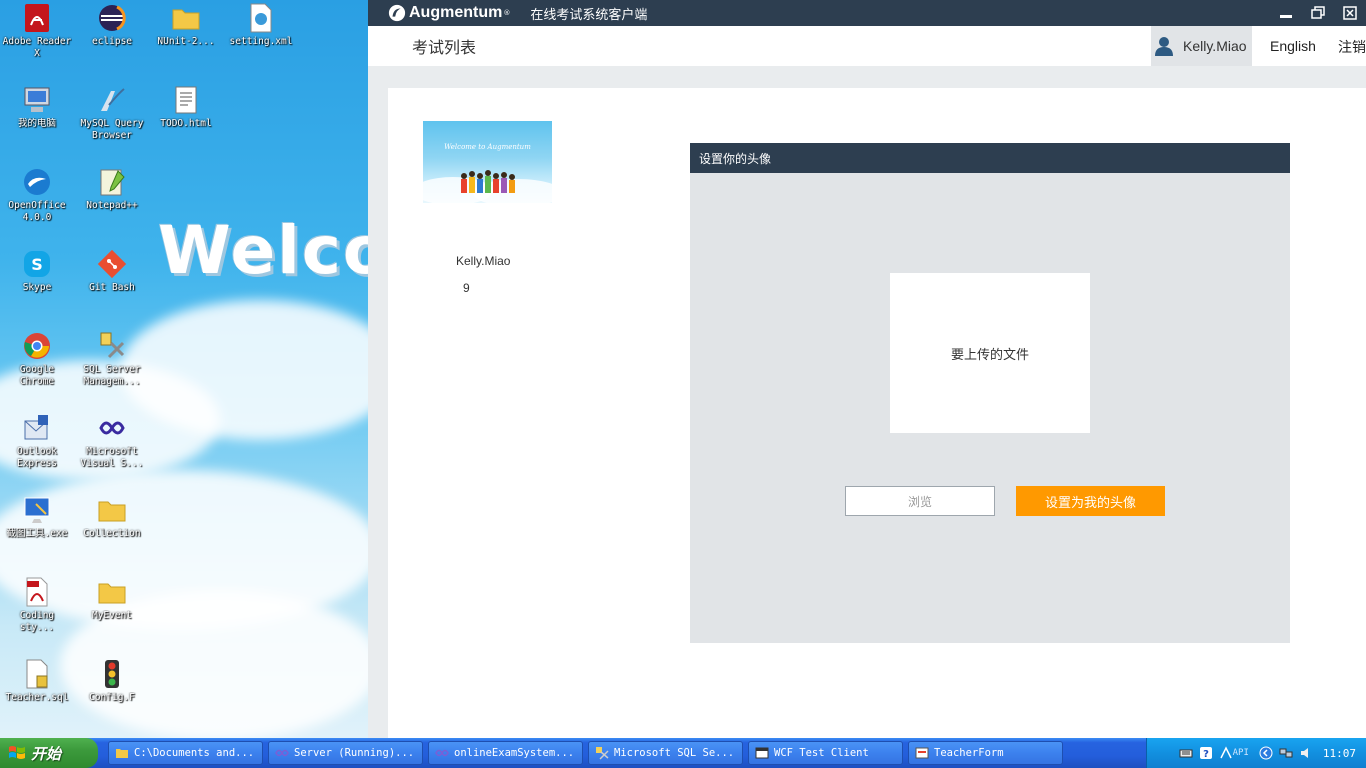  Describe the element at coordinates (1286, 13) in the screenshot. I see `minimize-button` at that location.